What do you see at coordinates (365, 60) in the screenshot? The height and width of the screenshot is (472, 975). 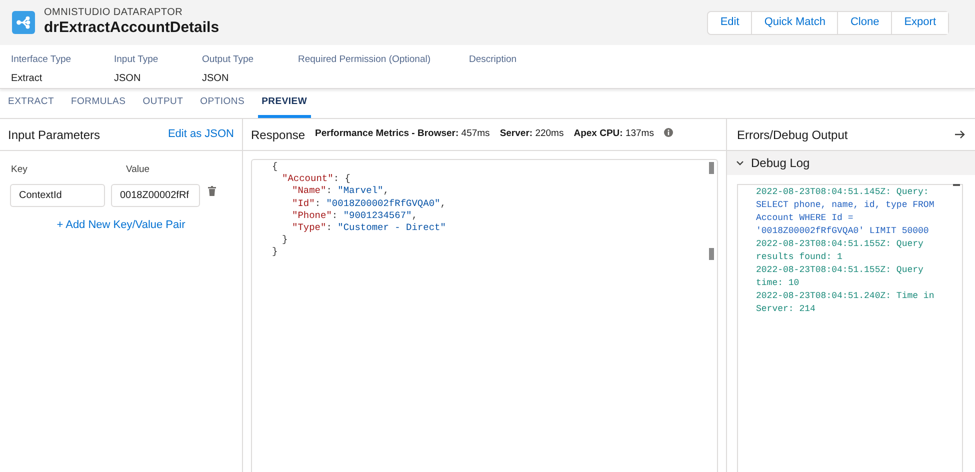 I see `field-label: Required Permission (Optional)` at bounding box center [365, 60].